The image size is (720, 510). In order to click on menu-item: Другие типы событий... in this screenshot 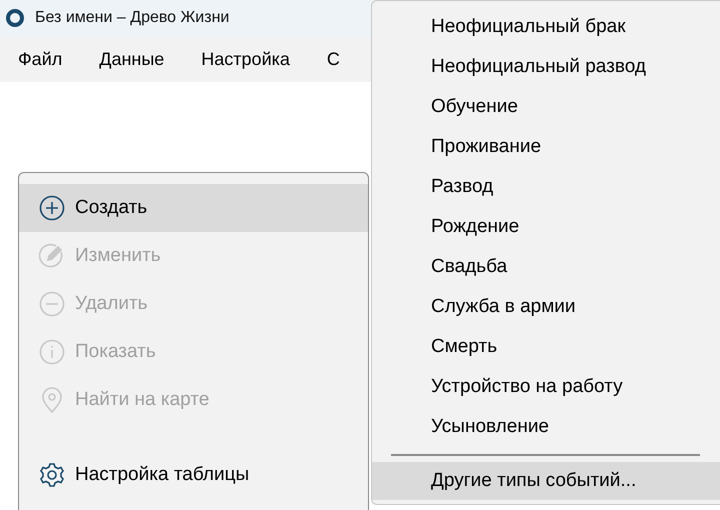, I will do `click(546, 481)`.